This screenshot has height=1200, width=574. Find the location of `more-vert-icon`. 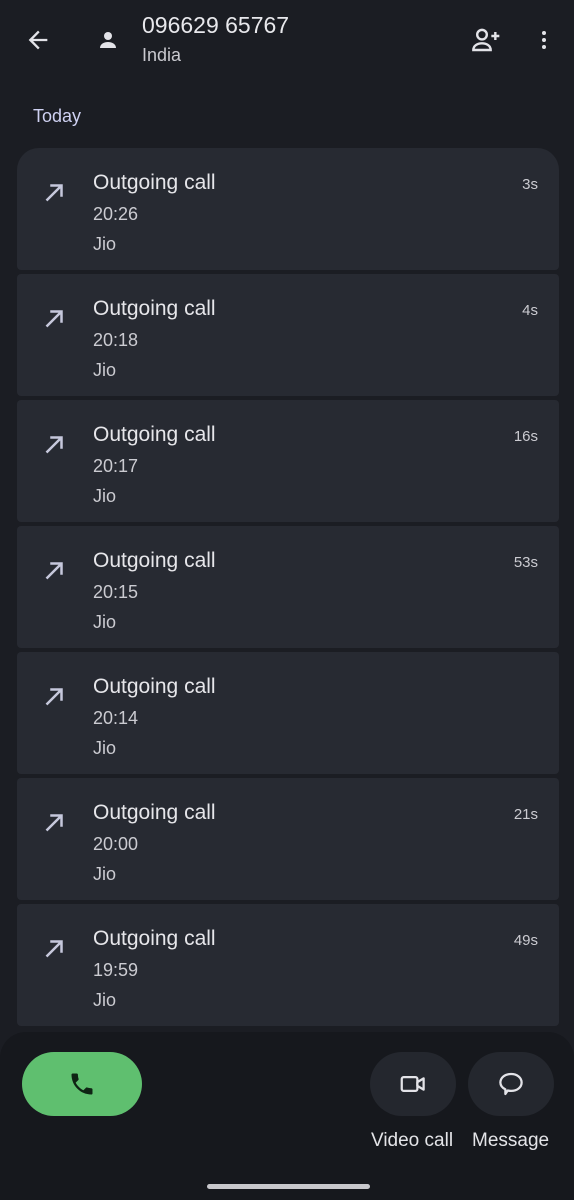

more-vert-icon is located at coordinates (544, 40).